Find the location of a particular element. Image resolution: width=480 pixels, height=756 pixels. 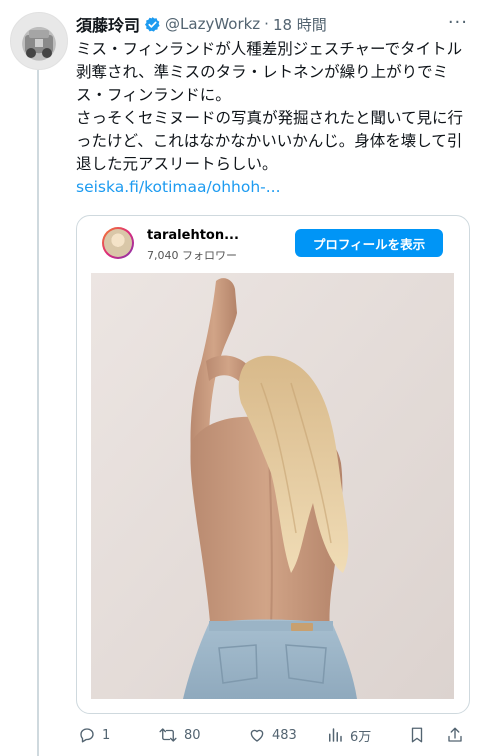

reply-button: 1 is located at coordinates (94, 735).